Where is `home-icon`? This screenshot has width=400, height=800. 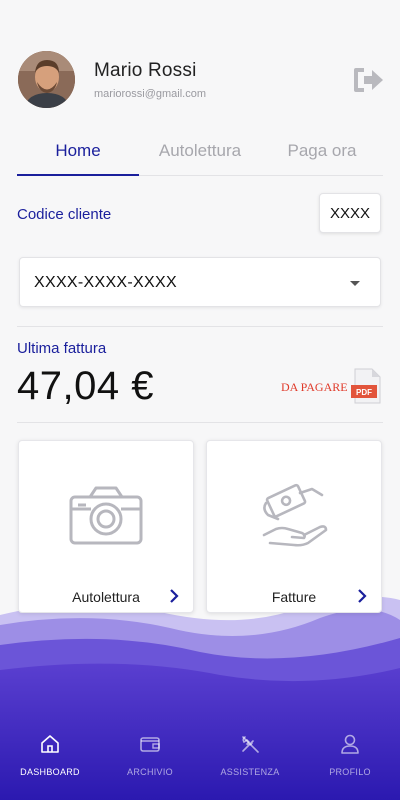
home-icon is located at coordinates (50, 744).